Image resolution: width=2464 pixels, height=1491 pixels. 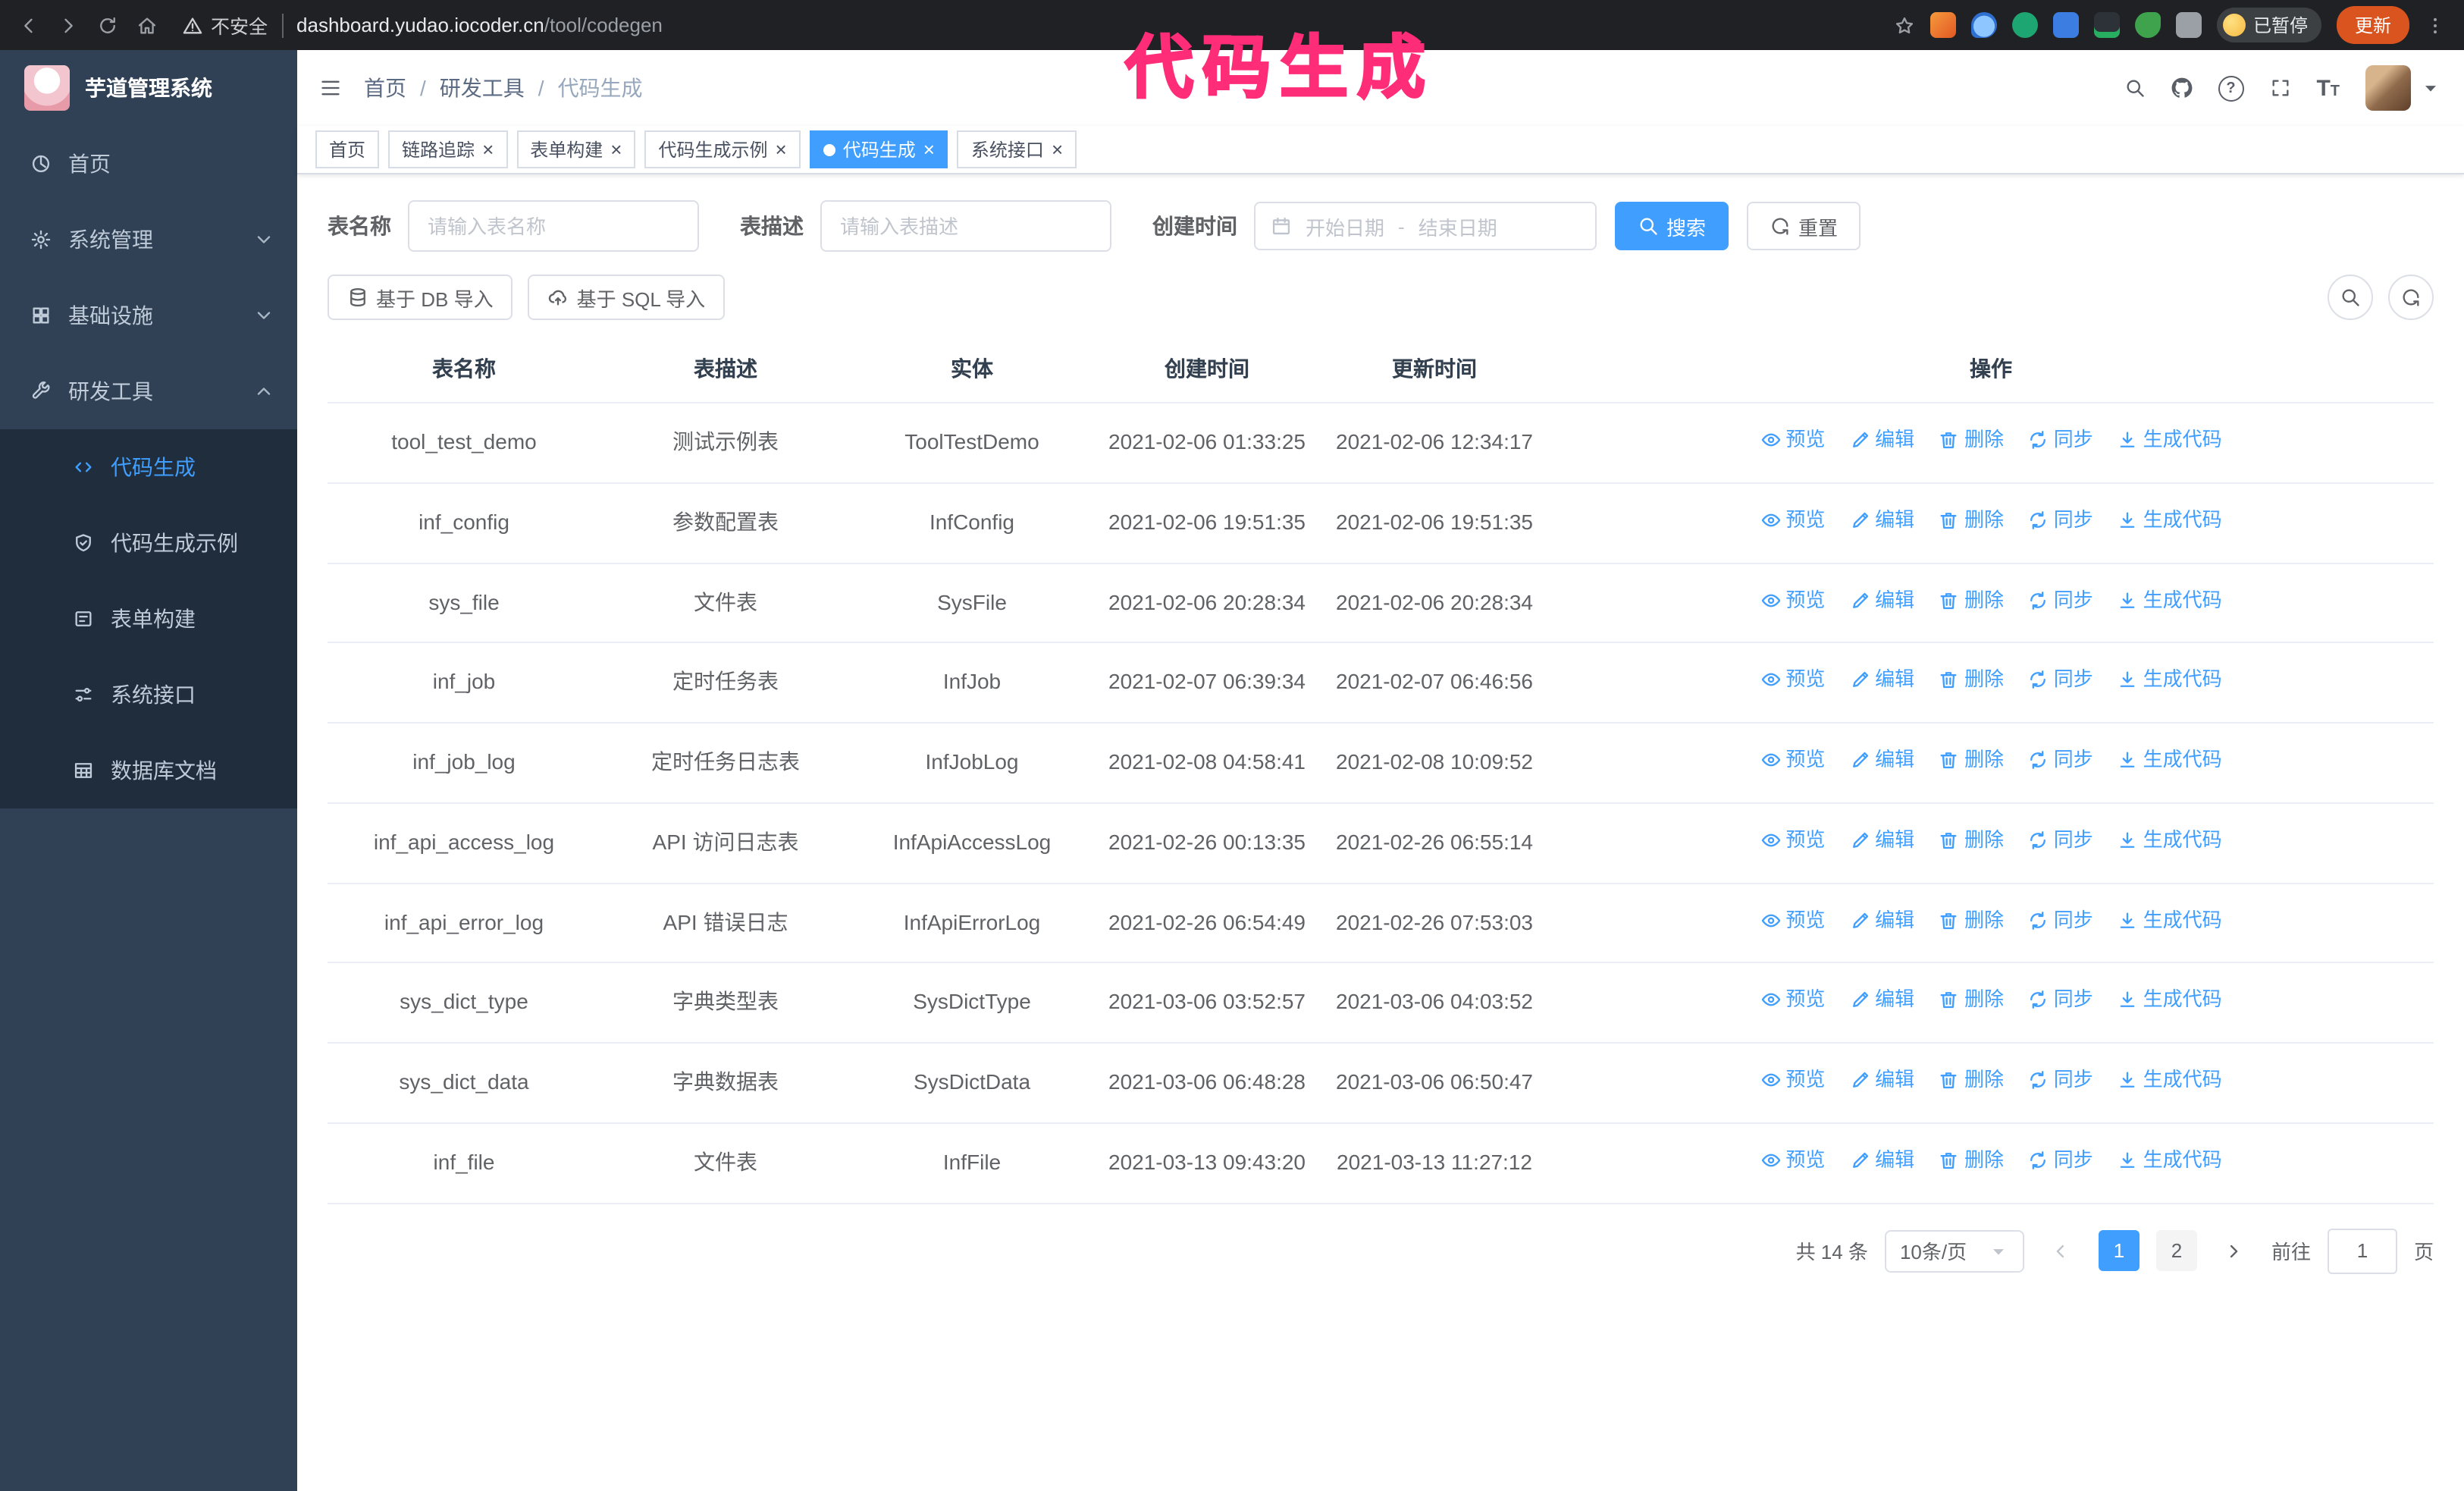 I want to click on extension-icon-orange, so click(x=1943, y=25).